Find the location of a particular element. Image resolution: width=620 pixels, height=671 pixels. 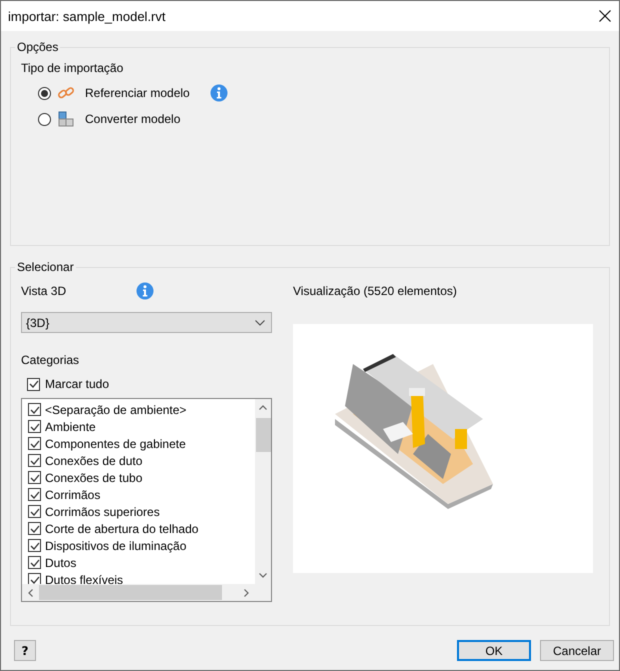

list-item-label: Corte de abertura do telhado is located at coordinates (121, 529).